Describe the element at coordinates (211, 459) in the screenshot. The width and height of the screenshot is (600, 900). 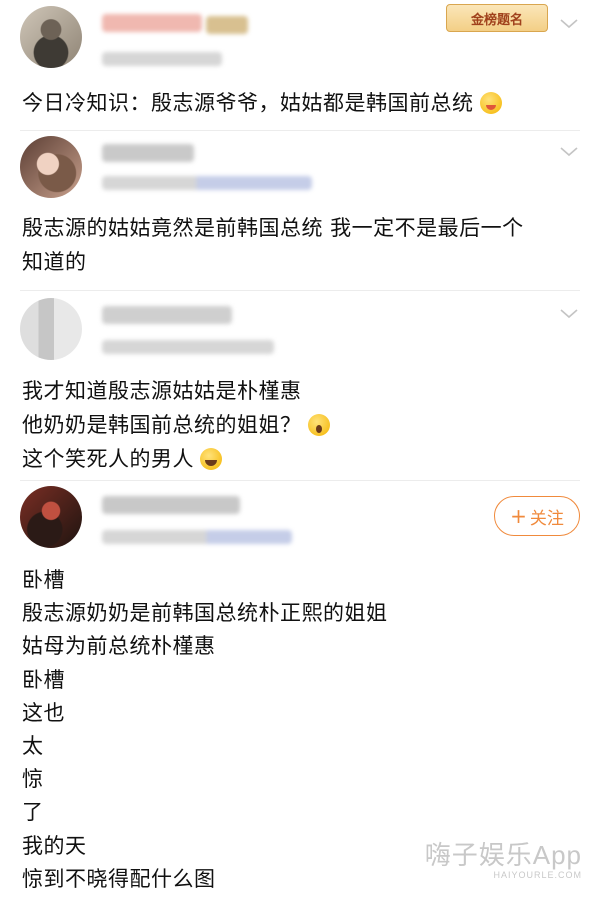
I see `laughing-crying-face-emoji` at that location.